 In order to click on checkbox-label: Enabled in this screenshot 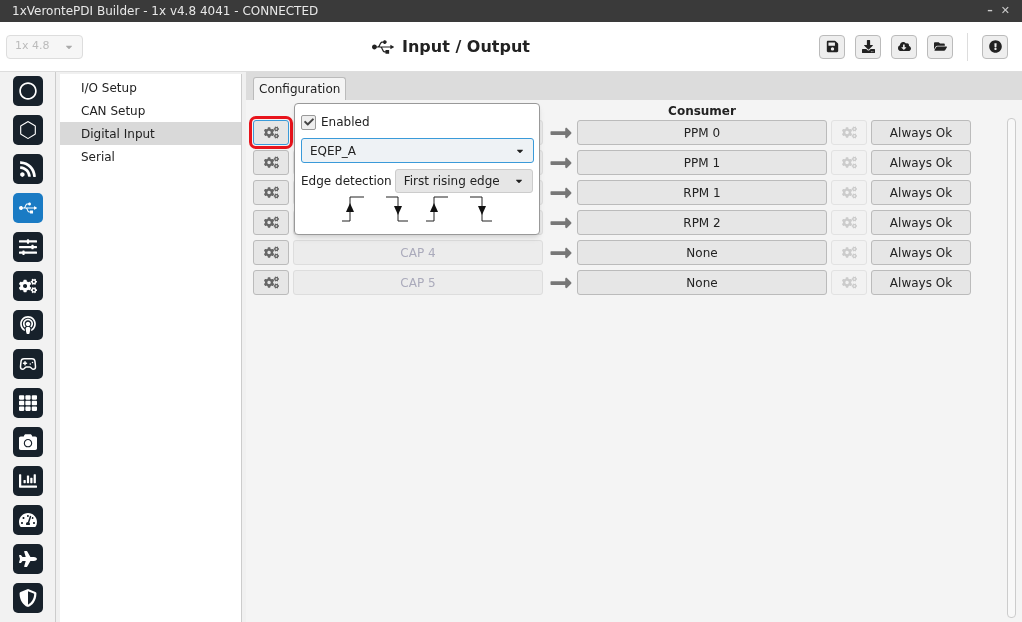, I will do `click(345, 122)`.